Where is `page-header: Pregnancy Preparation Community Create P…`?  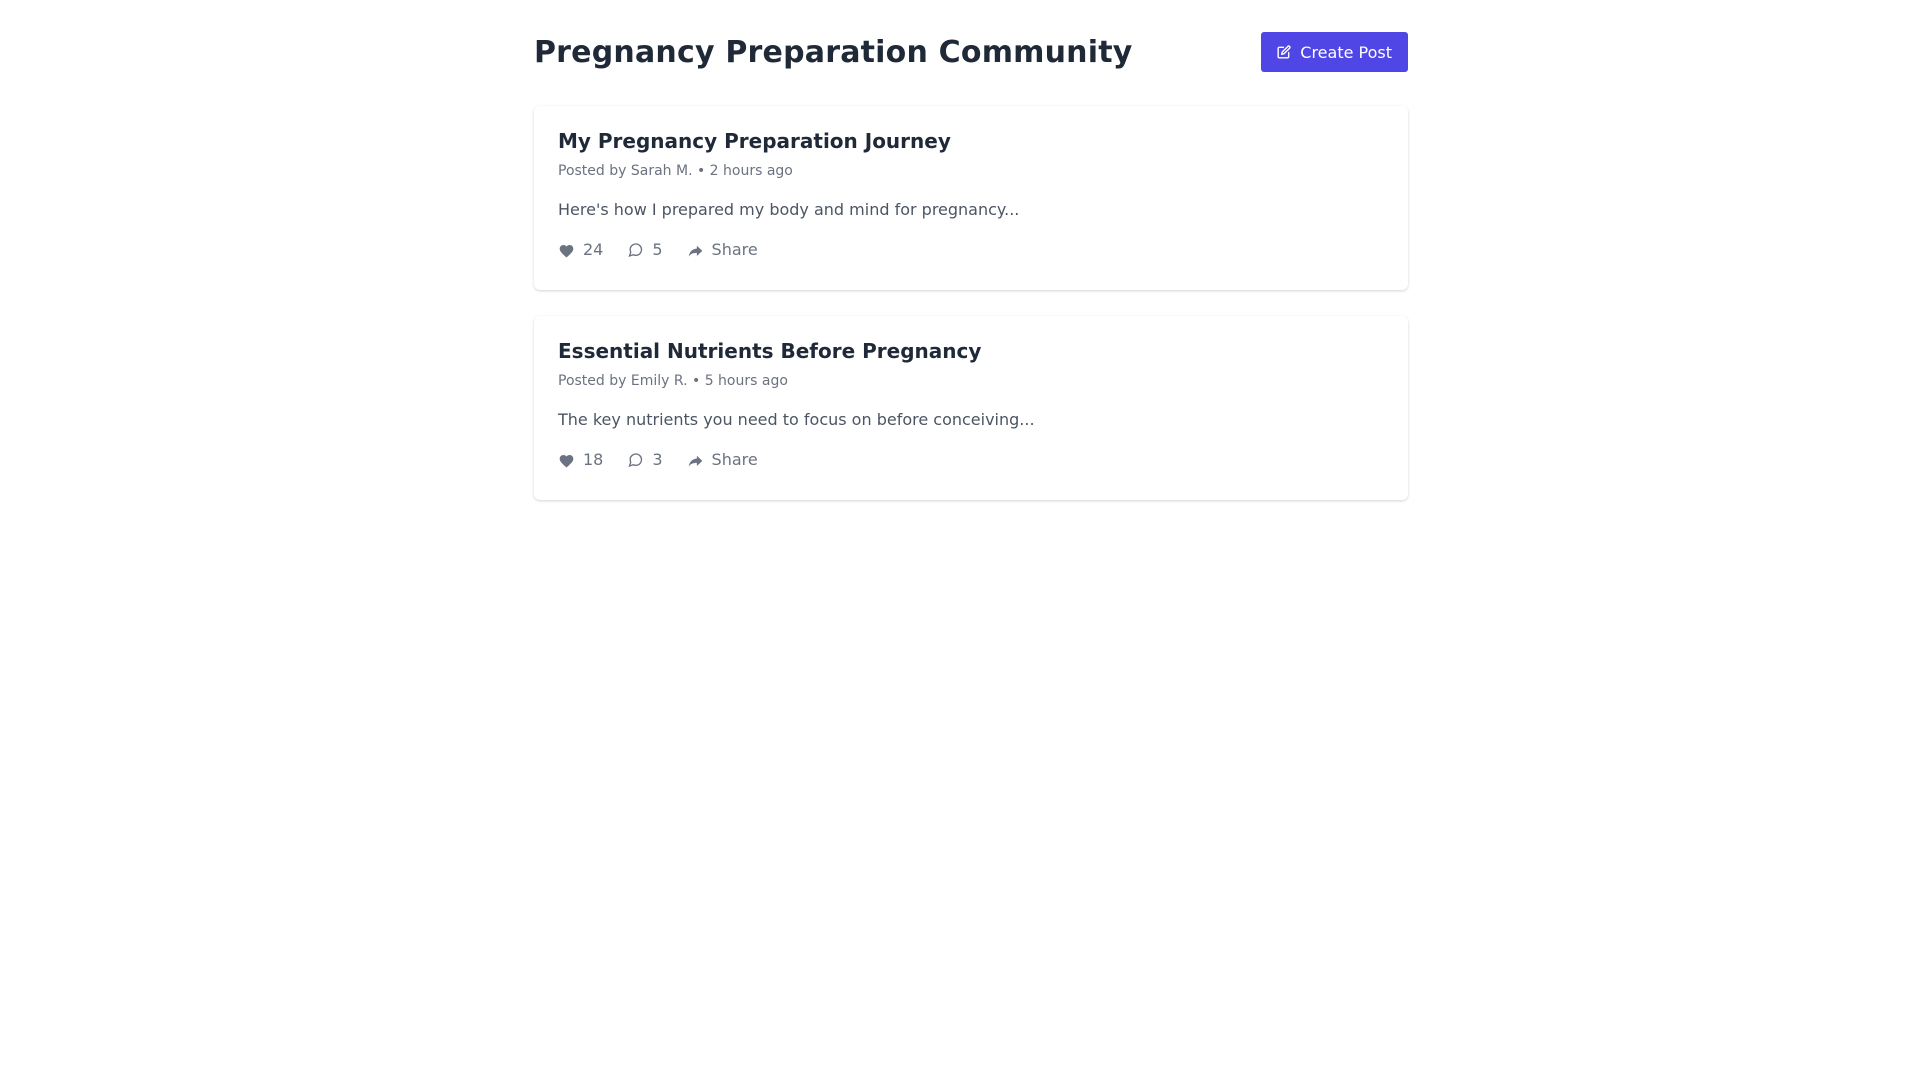
page-header: Pregnancy Preparation Community Create P… is located at coordinates (971, 52).